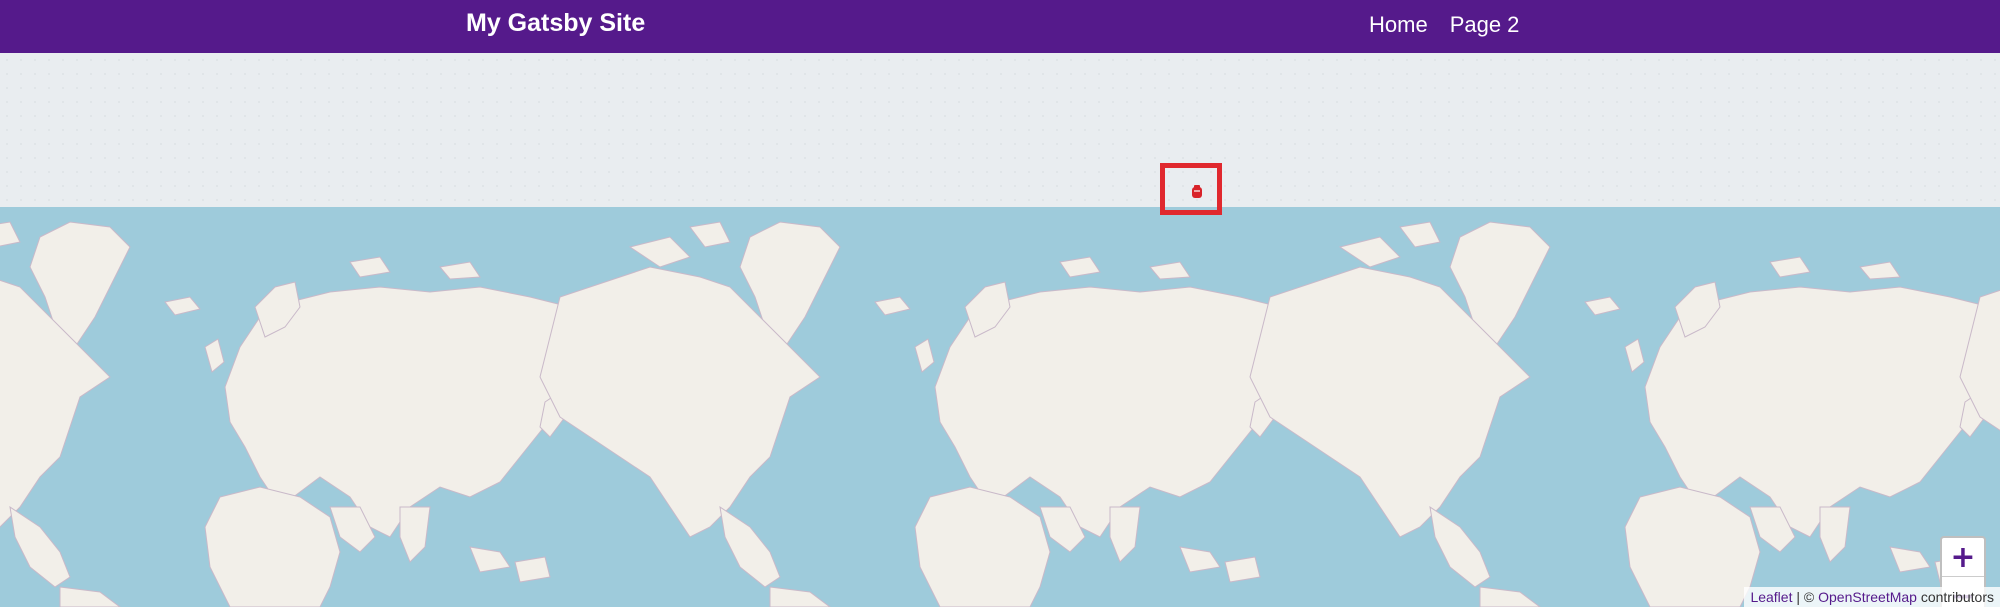  I want to click on leaflet-link: Leaflet, so click(1771, 597).